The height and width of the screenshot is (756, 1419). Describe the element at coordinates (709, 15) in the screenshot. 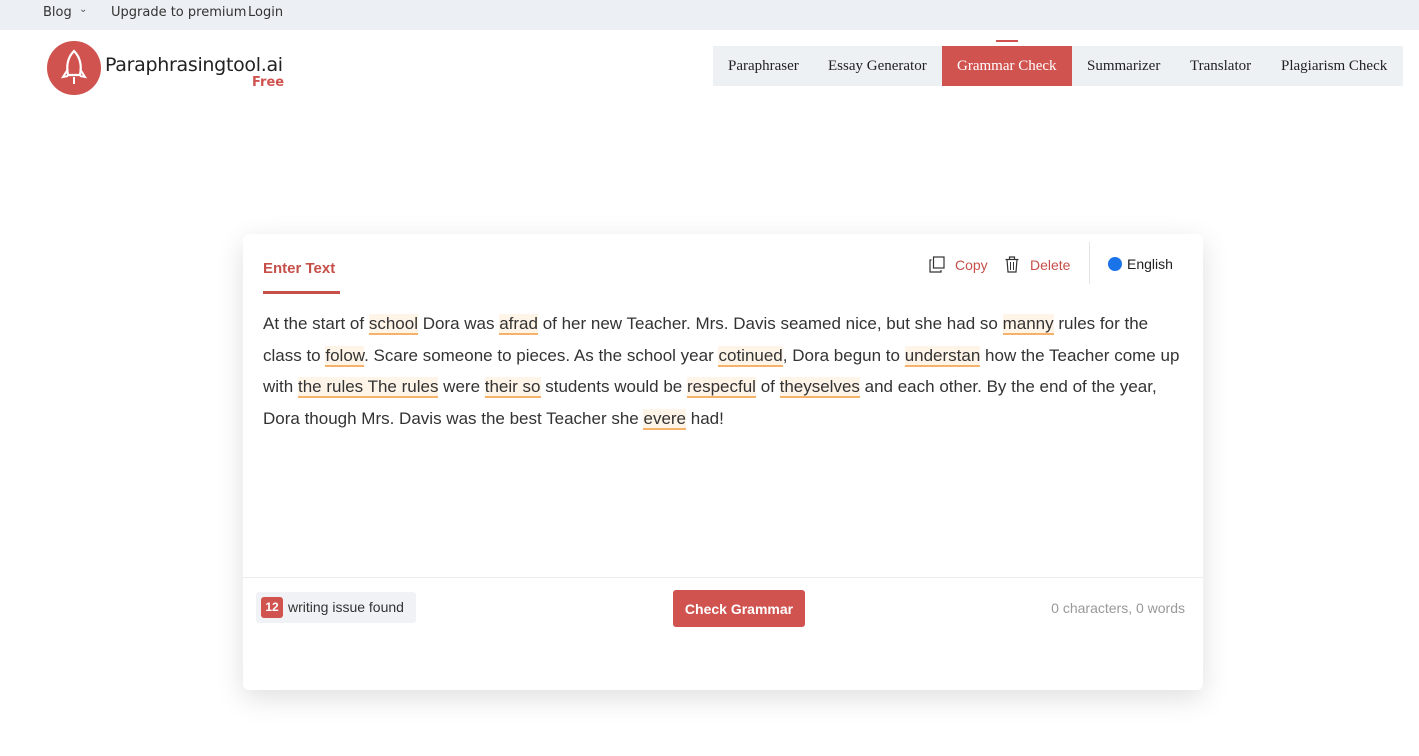

I see `top-bar: Blog ⌄ Upgrade to premium Login` at that location.